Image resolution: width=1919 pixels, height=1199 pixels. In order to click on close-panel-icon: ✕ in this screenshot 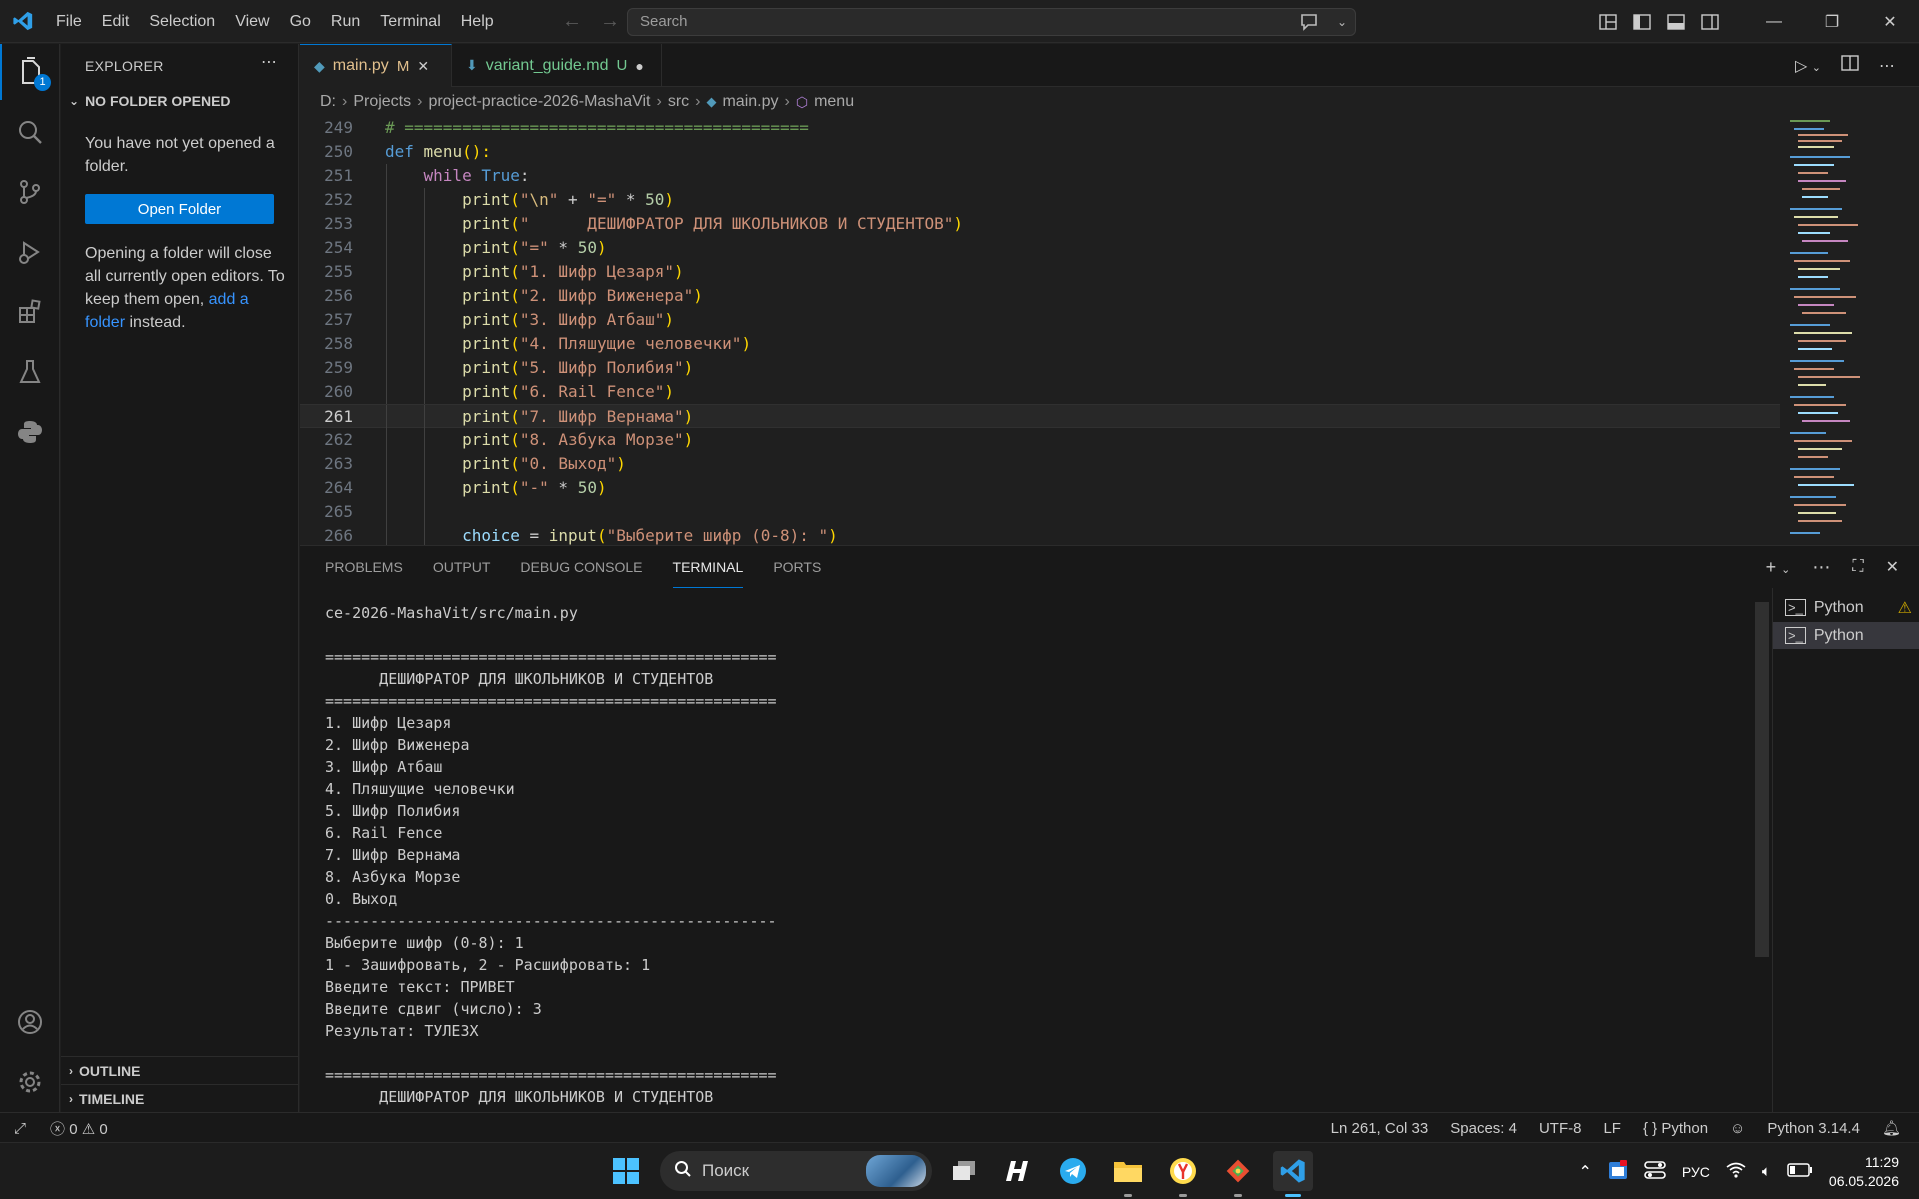, I will do `click(1892, 567)`.